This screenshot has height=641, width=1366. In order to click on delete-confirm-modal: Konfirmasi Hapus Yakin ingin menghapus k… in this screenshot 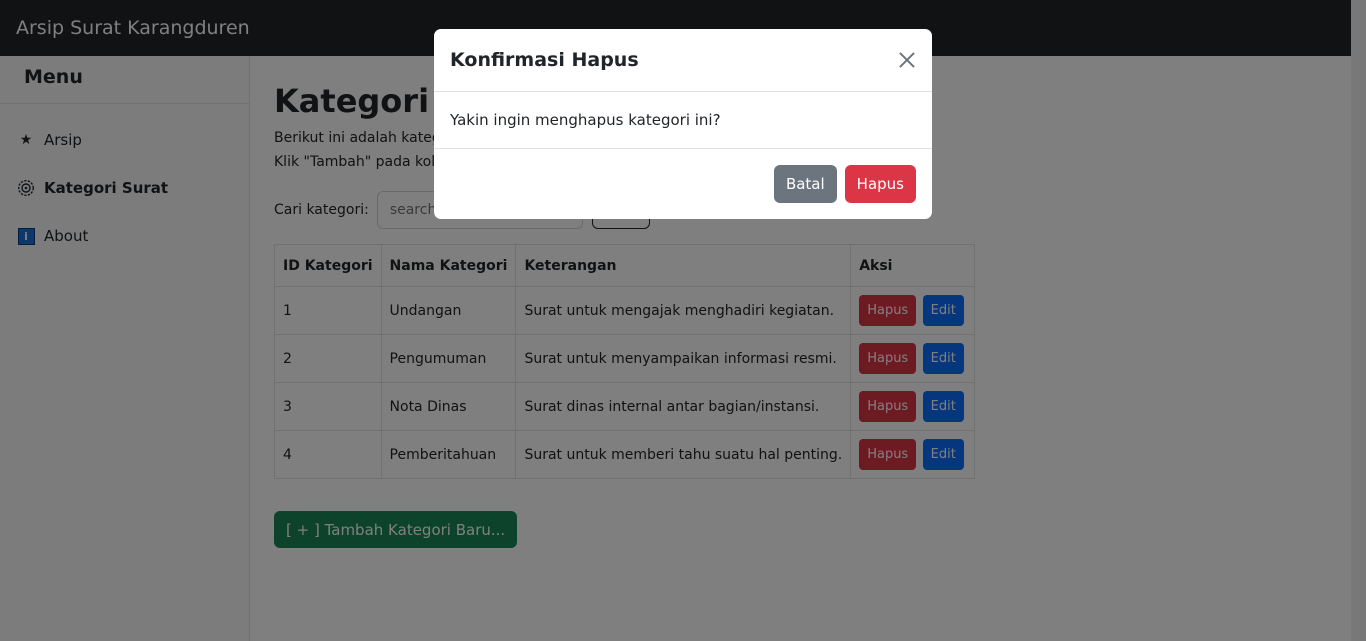, I will do `click(683, 124)`.